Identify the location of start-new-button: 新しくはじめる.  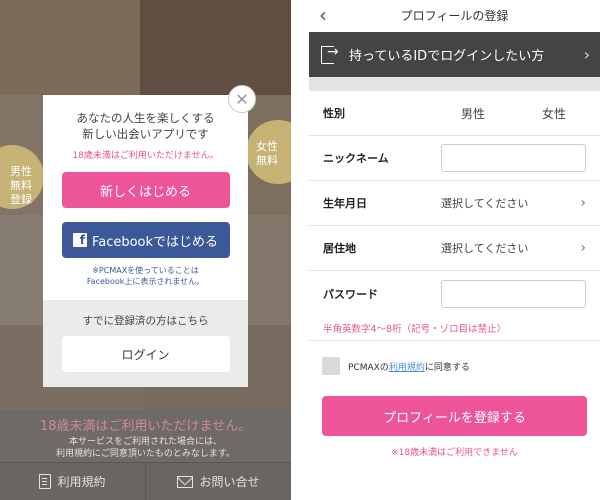
(145, 190).